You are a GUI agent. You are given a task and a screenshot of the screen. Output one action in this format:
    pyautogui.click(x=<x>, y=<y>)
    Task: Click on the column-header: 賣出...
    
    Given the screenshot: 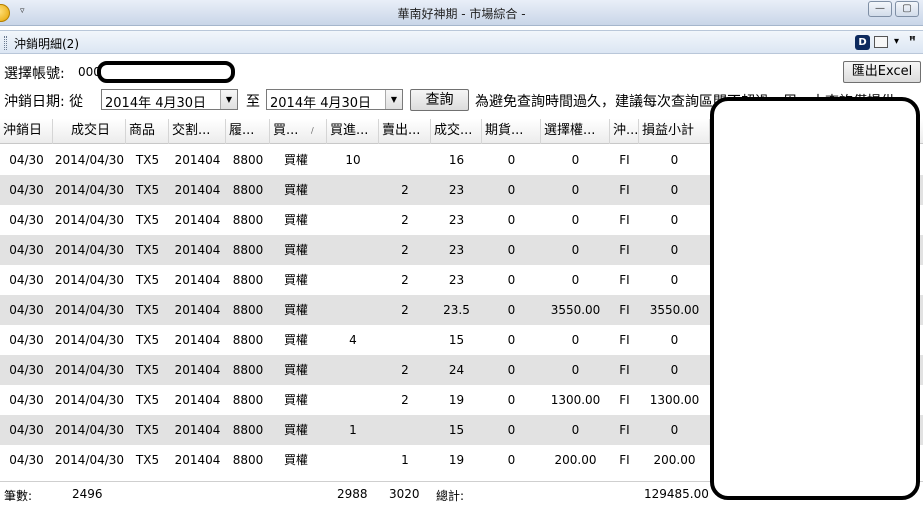 What is the action you would take?
    pyautogui.click(x=405, y=131)
    